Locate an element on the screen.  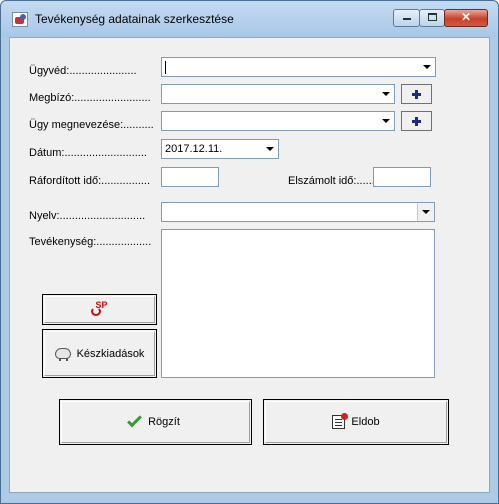
keszkiadasok-button: Készkiadások is located at coordinates (99, 353).